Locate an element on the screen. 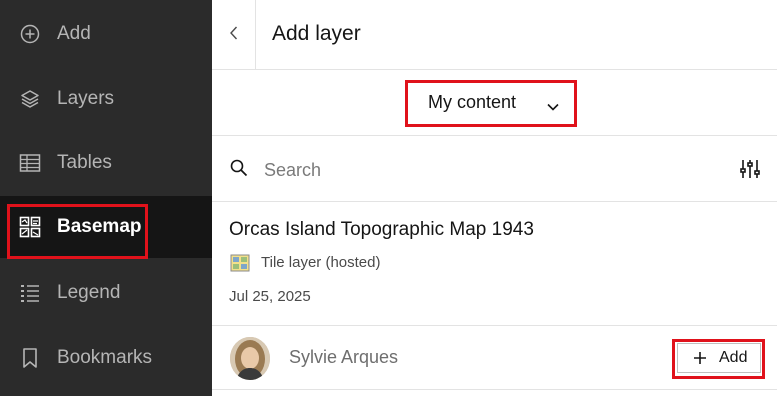  back-button is located at coordinates (234, 35).